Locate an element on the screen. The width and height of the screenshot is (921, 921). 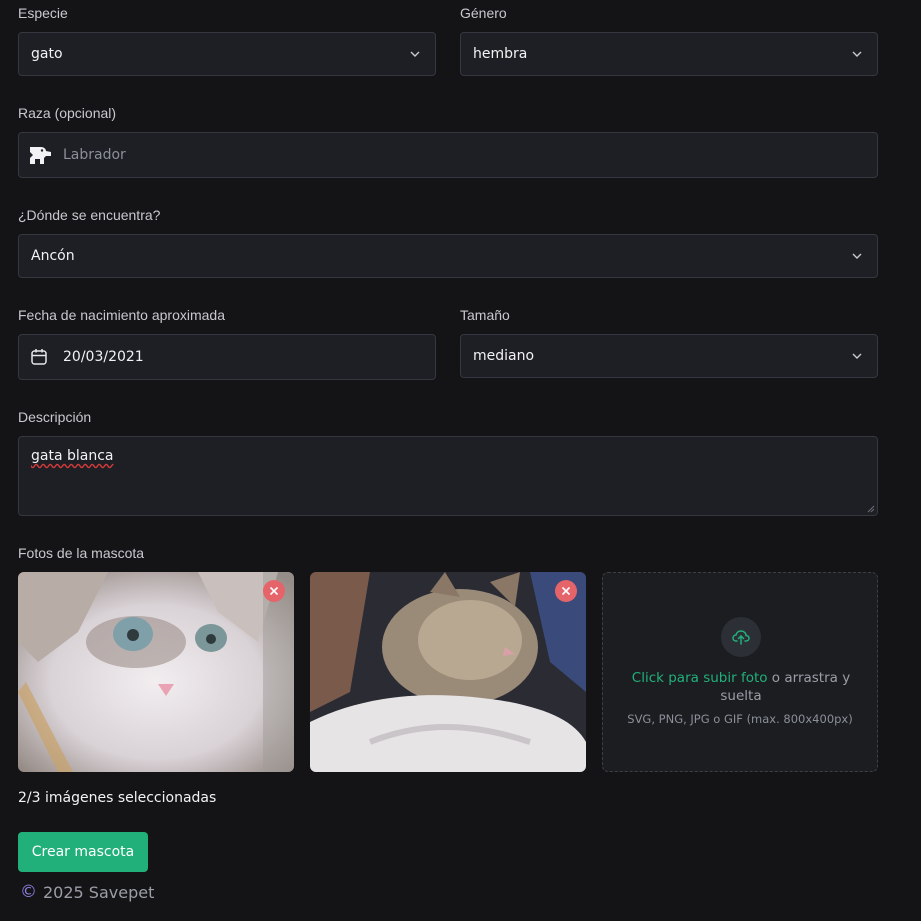
fotos-label: Fotos de la mascota is located at coordinates (81, 553).